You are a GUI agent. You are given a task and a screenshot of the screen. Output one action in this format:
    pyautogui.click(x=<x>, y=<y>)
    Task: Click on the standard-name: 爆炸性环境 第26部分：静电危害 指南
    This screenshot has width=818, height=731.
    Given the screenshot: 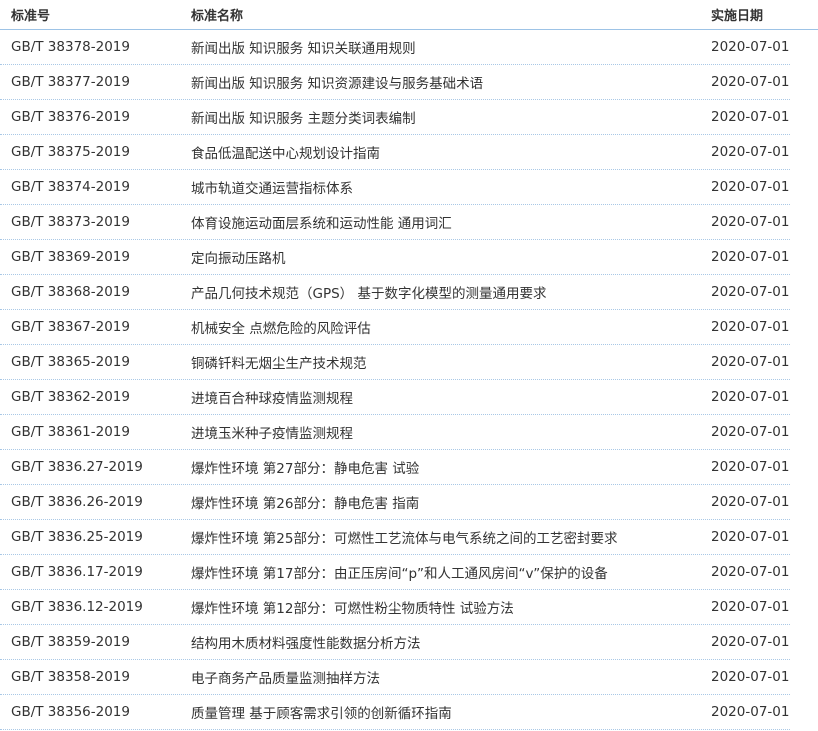 What is the action you would take?
    pyautogui.click(x=451, y=502)
    